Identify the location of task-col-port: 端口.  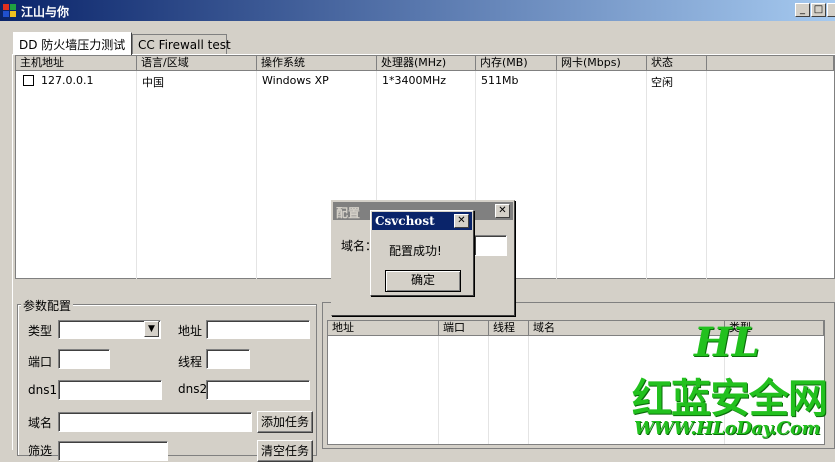
(464, 328).